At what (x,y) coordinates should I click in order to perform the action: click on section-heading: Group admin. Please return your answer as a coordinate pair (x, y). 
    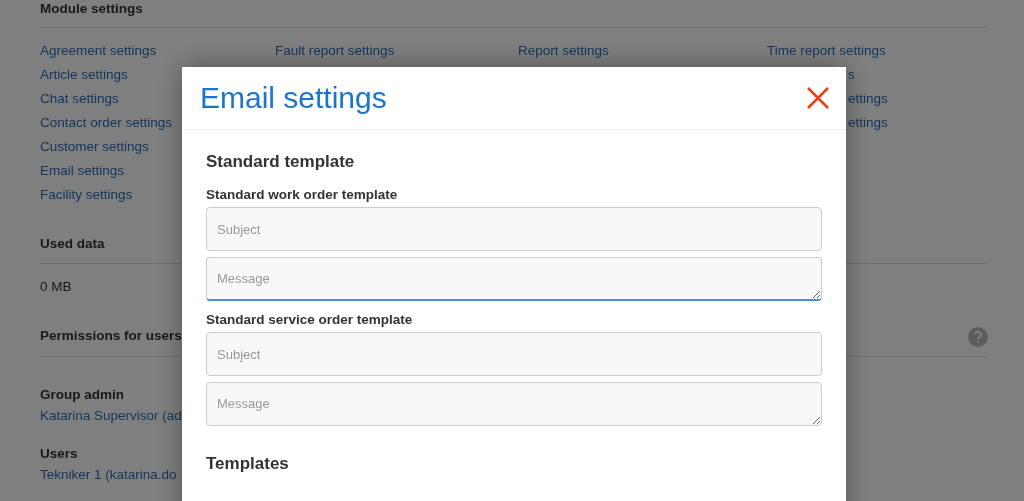
    Looking at the image, I should click on (82, 395).